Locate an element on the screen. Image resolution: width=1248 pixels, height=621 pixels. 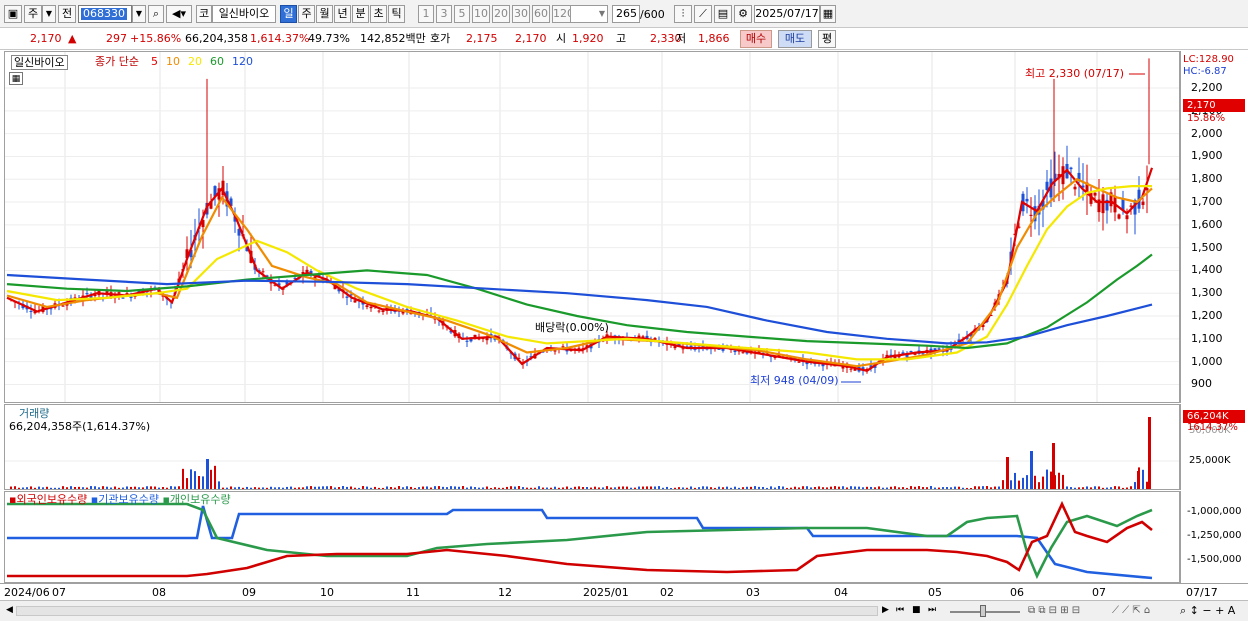
drawing-tools-icon: ⟋ ⟋ ⇱ ⌂ is located at coordinates (1131, 610).